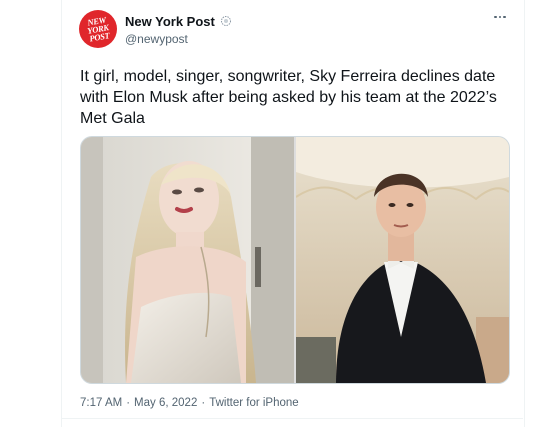 This screenshot has height=427, width=550. I want to click on author-handle: @newypost, so click(156, 39).